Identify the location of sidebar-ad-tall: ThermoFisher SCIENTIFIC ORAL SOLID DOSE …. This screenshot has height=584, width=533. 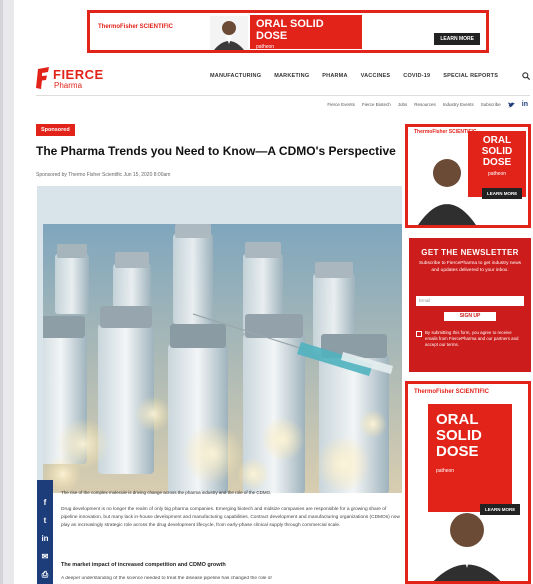
(468, 482).